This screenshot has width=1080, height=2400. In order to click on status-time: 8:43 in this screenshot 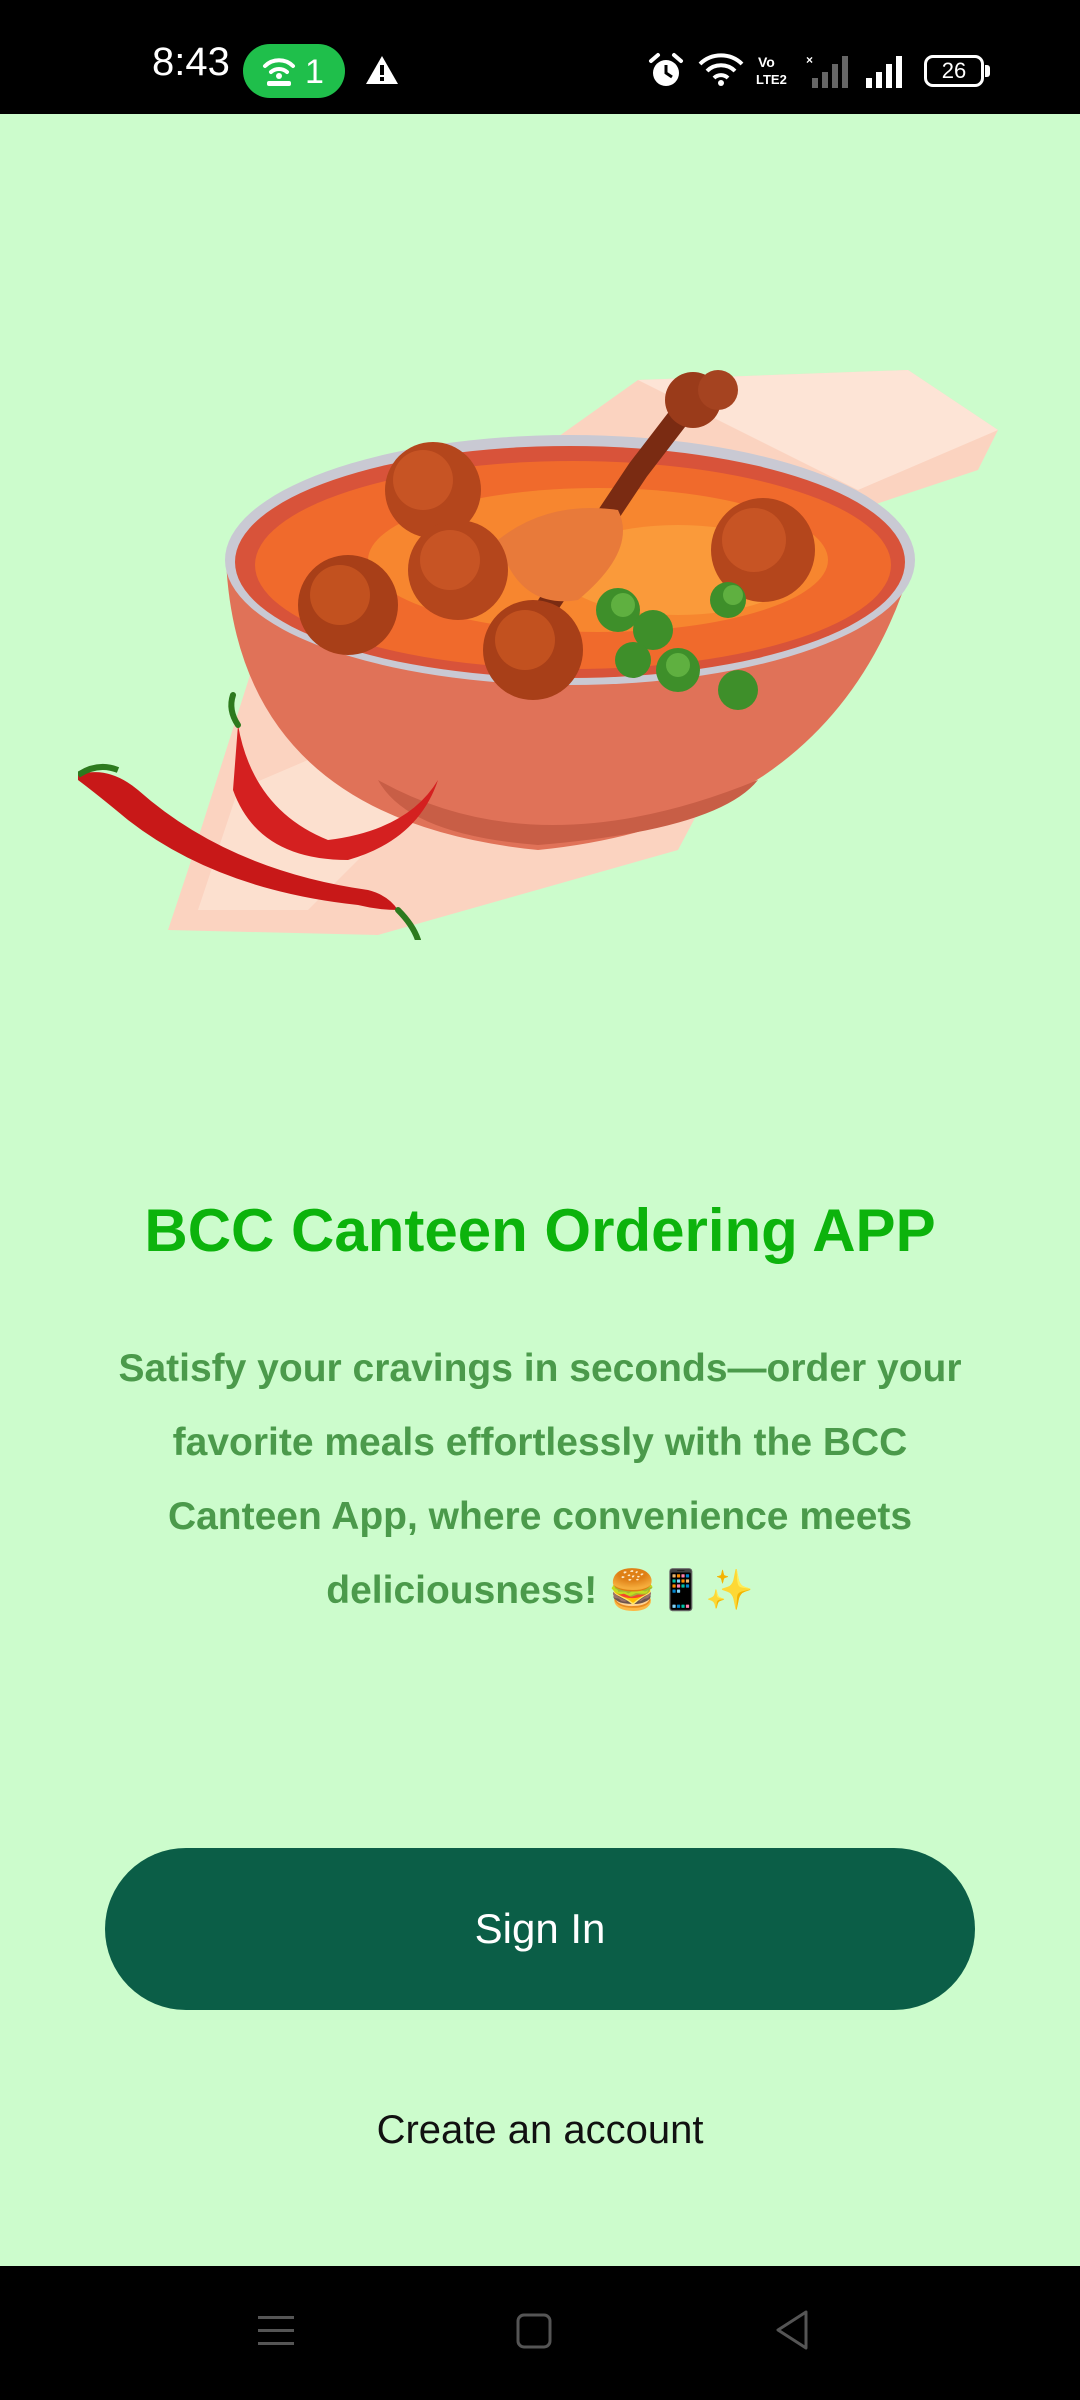, I will do `click(191, 62)`.